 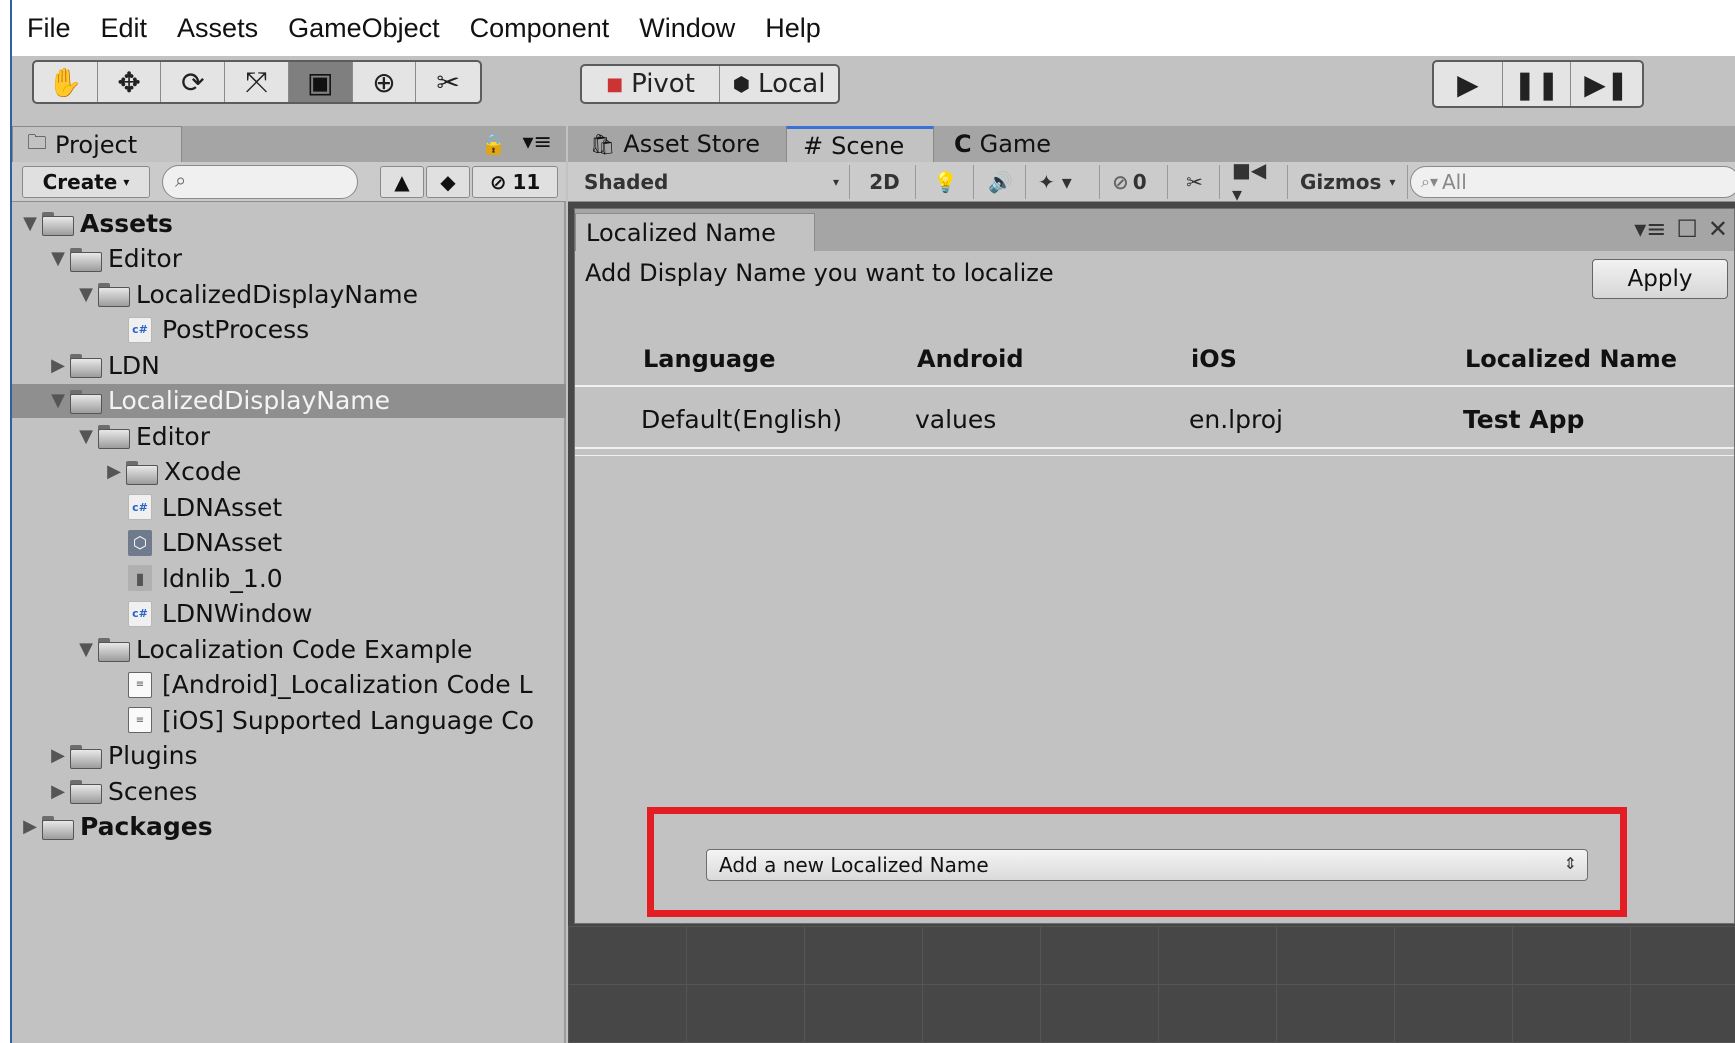 I want to click on transform-icon: ⊕, so click(x=384, y=82).